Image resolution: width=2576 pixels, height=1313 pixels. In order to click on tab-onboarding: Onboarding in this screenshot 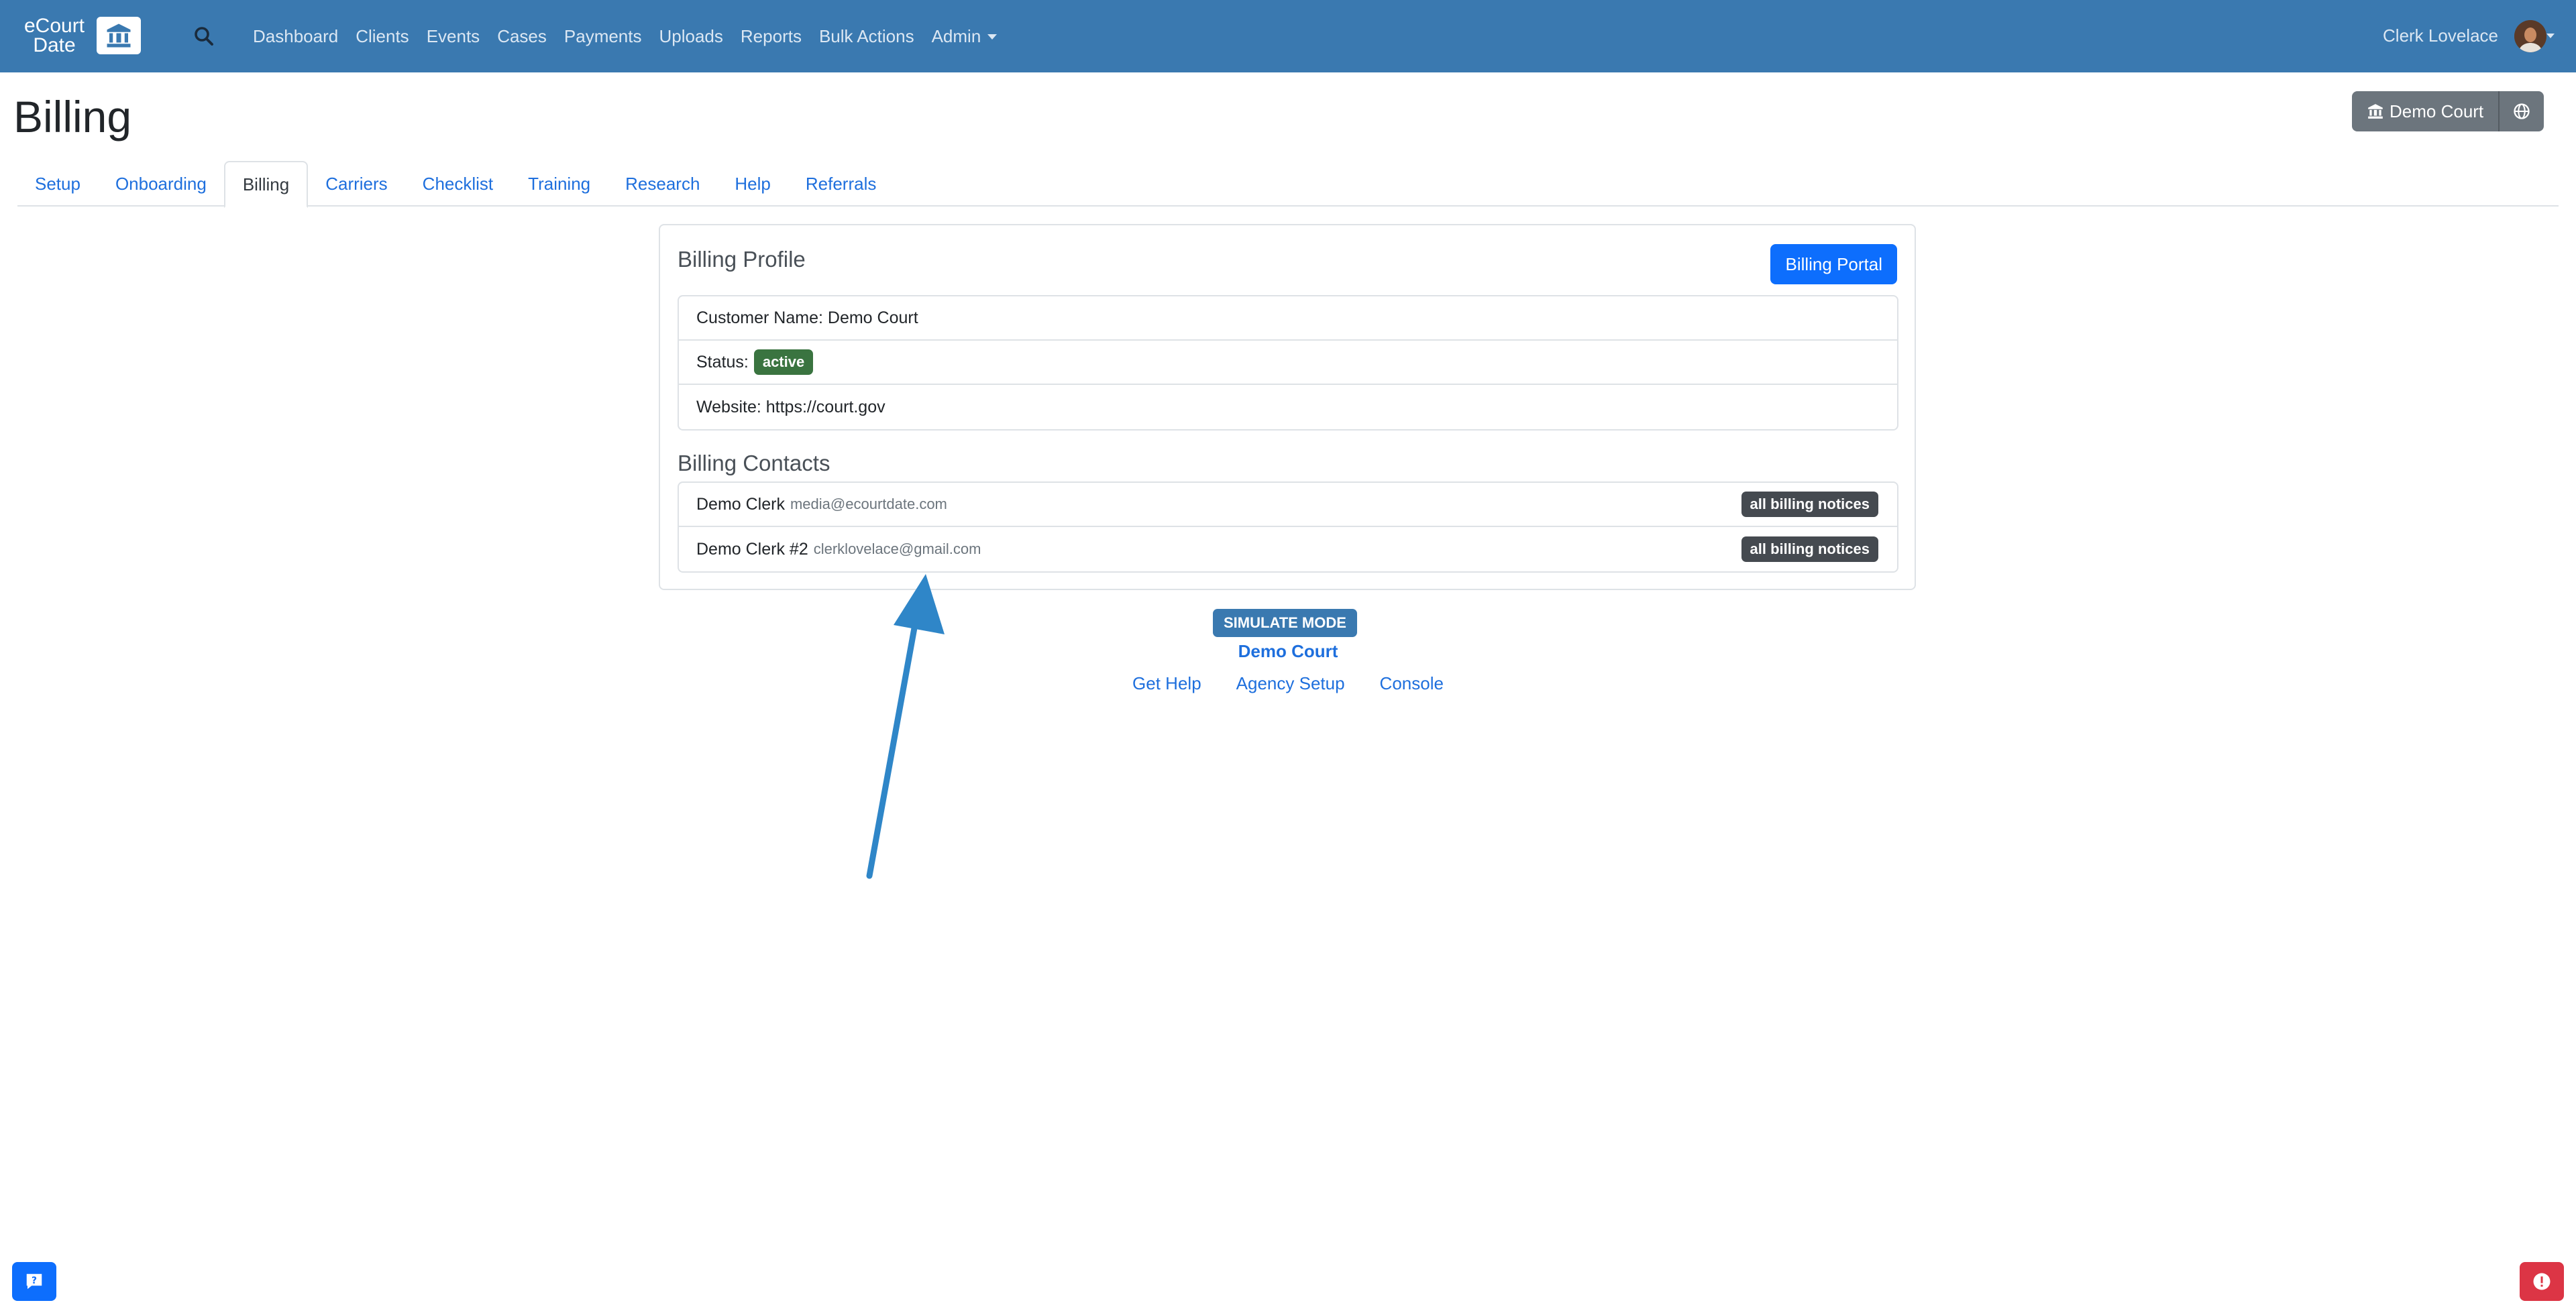, I will do `click(161, 184)`.